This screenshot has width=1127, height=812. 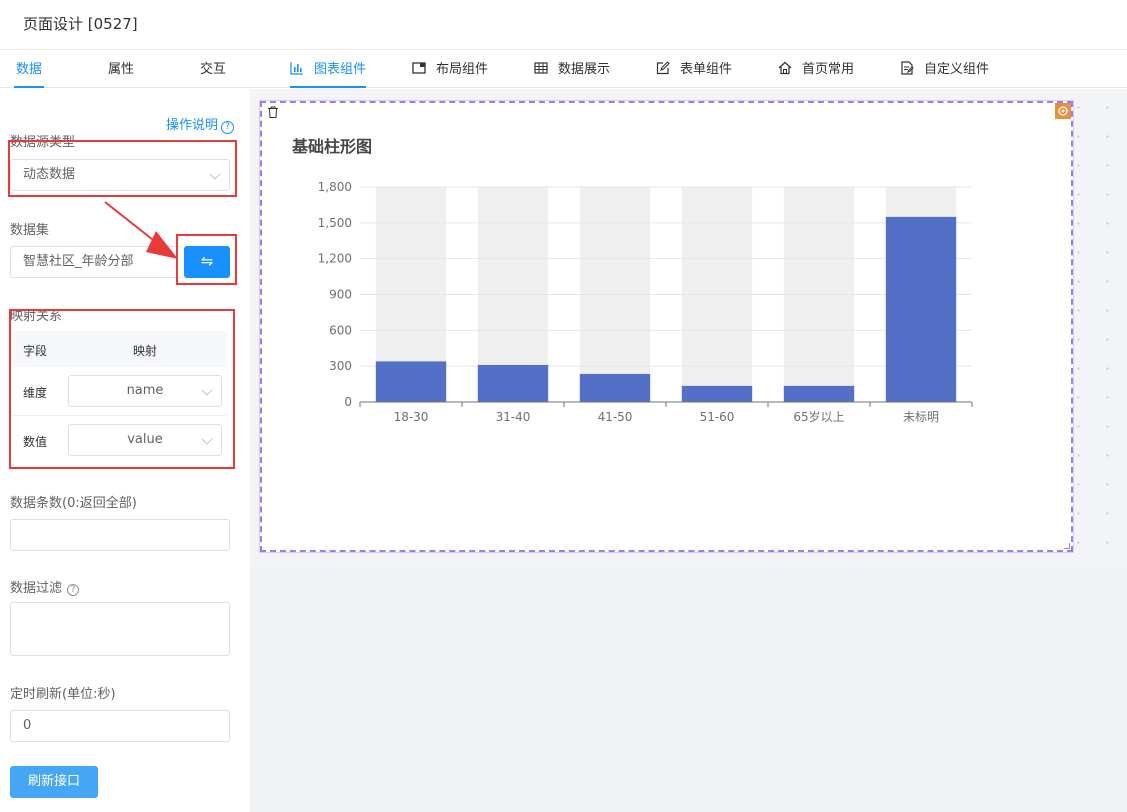 I want to click on refresh-interval-label: 定时刷新(单位:秒), so click(x=63, y=694).